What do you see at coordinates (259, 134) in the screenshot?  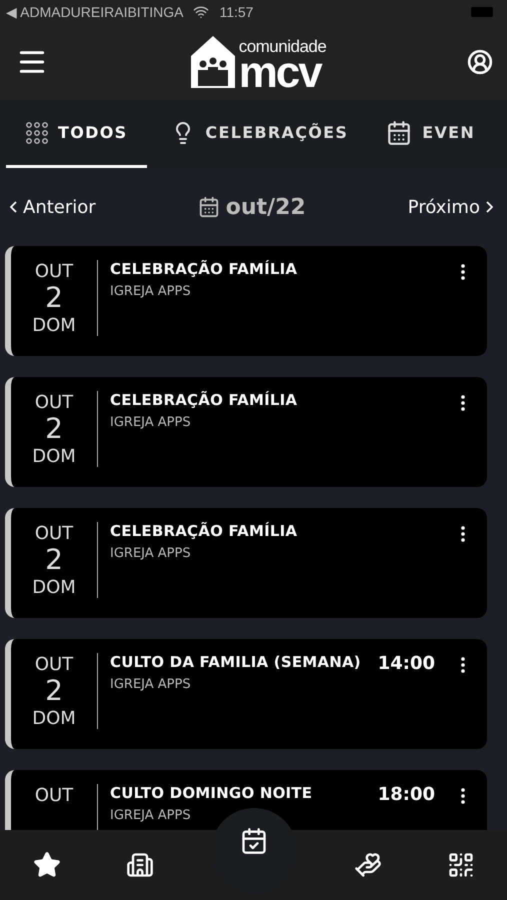 I see `category-tab: CELEBRAÇÕES` at bounding box center [259, 134].